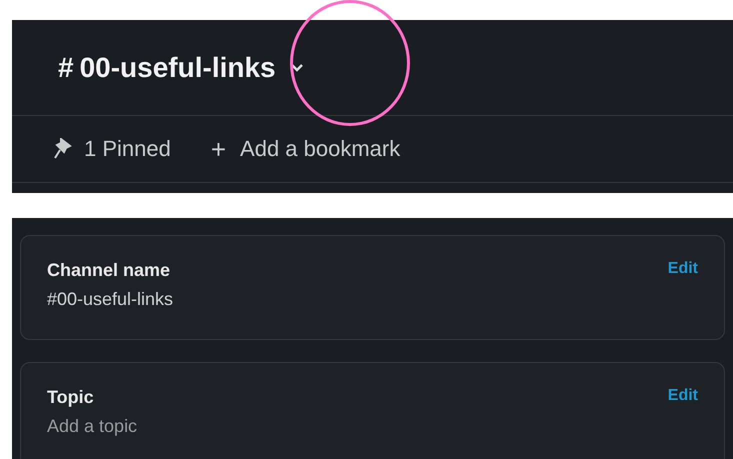 This screenshot has height=459, width=733. What do you see at coordinates (110, 299) in the screenshot?
I see `detail-value: #00-useful-links` at bounding box center [110, 299].